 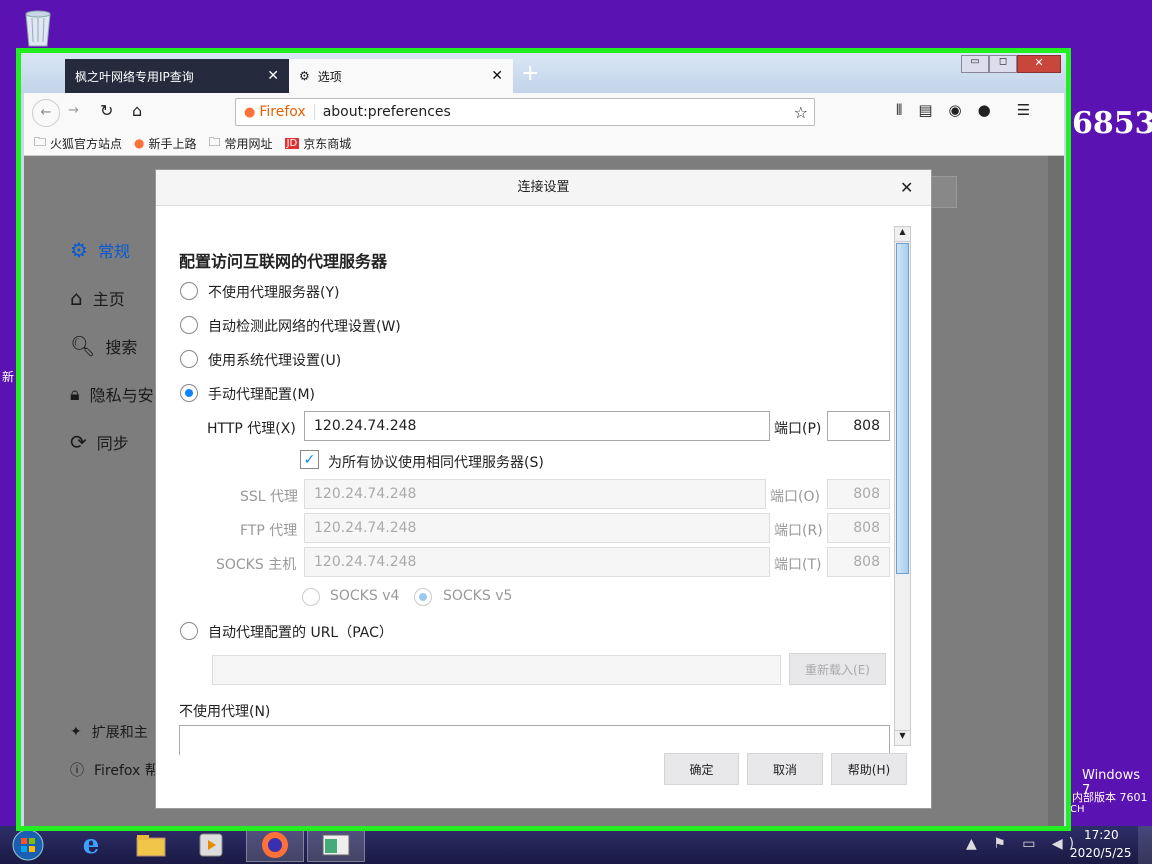 What do you see at coordinates (134, 76) in the screenshot?
I see `tab-label: 枫之叶网络专用IP查询` at bounding box center [134, 76].